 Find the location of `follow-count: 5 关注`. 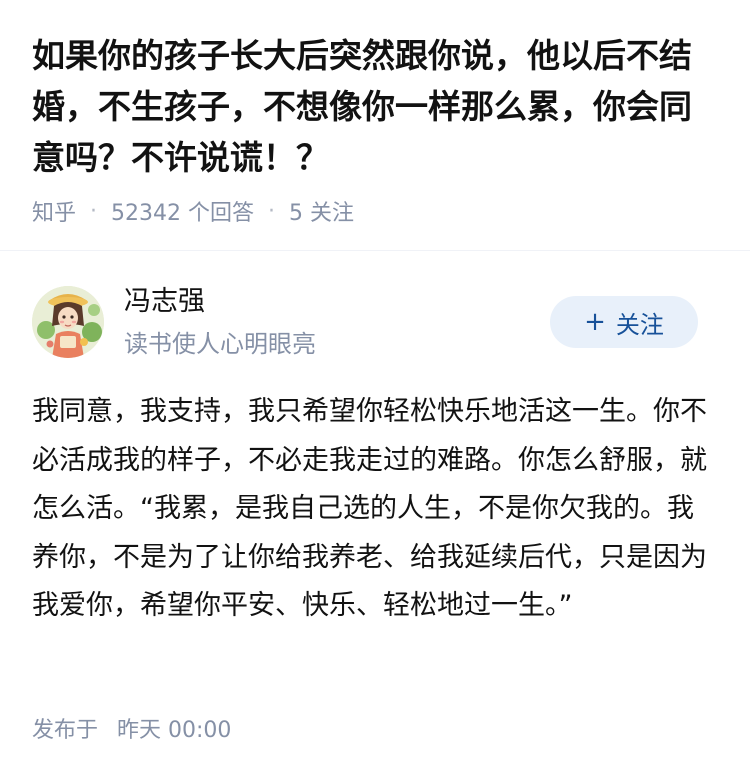

follow-count: 5 关注 is located at coordinates (321, 213).